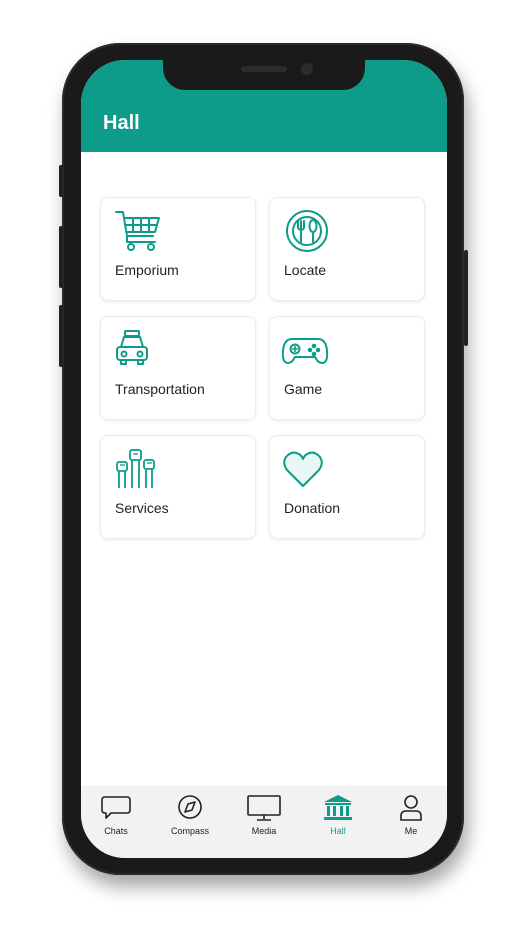  What do you see at coordinates (121, 123) in the screenshot?
I see `page-title: Hall` at bounding box center [121, 123].